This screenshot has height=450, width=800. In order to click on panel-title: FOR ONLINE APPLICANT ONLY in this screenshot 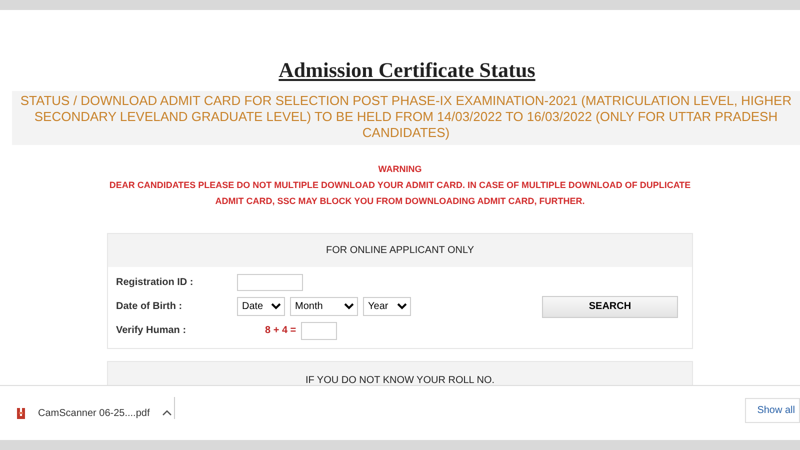, I will do `click(400, 250)`.